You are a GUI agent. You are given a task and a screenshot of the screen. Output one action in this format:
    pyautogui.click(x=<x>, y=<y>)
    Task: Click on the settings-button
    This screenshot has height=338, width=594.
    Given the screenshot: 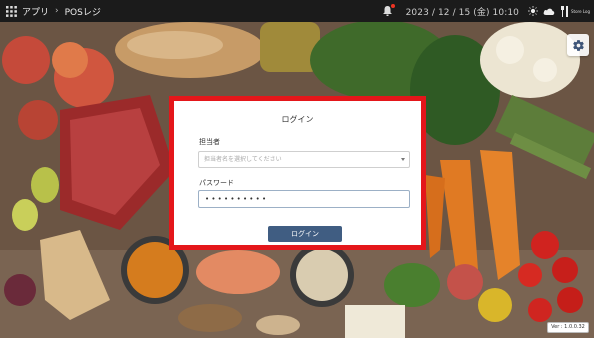 What is the action you would take?
    pyautogui.click(x=578, y=45)
    